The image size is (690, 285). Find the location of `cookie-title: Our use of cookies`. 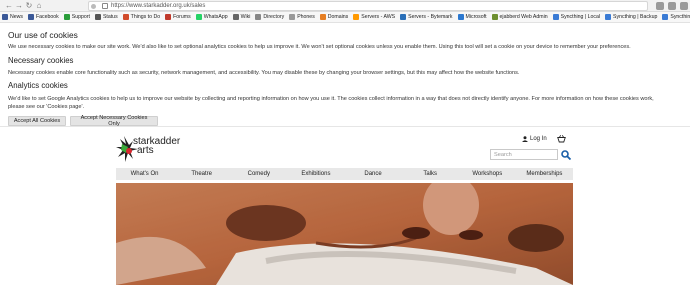

cookie-title: Our use of cookies is located at coordinates (43, 35).